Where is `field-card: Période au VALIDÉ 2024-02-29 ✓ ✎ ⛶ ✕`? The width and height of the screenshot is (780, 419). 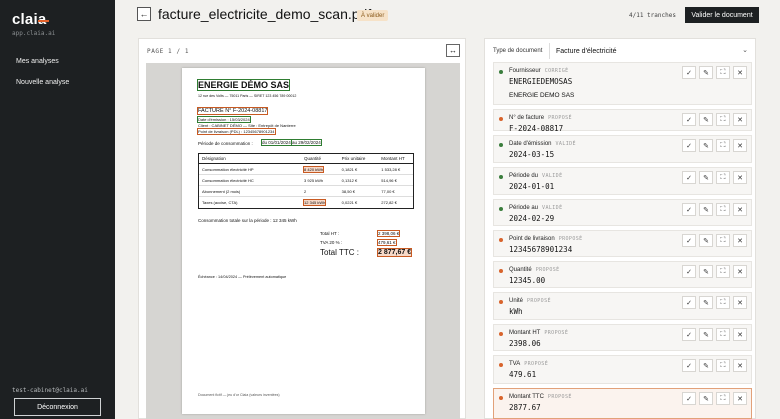 field-card: Période au VALIDÉ 2024-02-29 ✓ ✎ ⛶ ✕ is located at coordinates (622, 212).